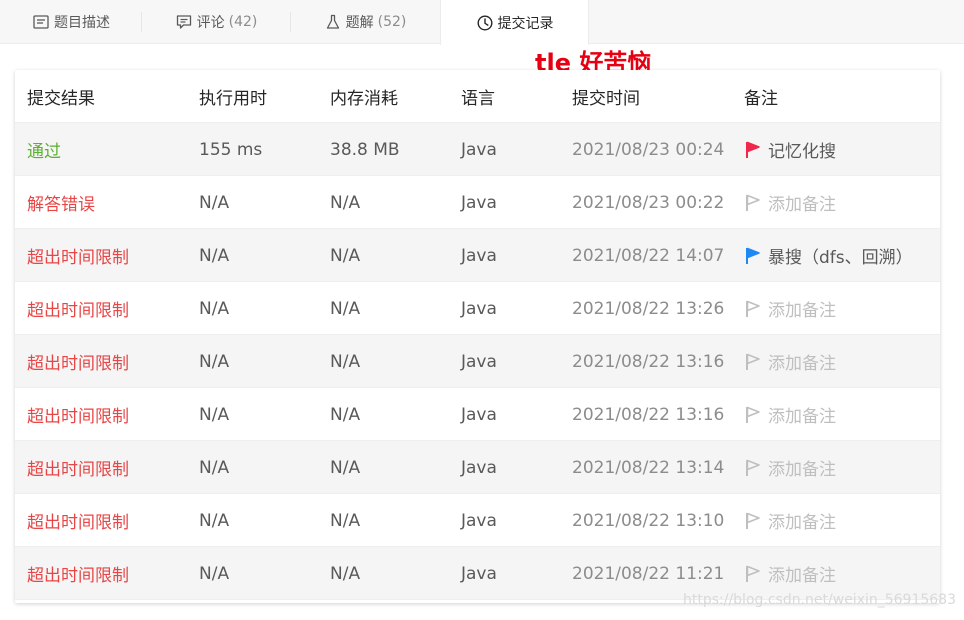  Describe the element at coordinates (41, 22) in the screenshot. I see `document-icon` at that location.